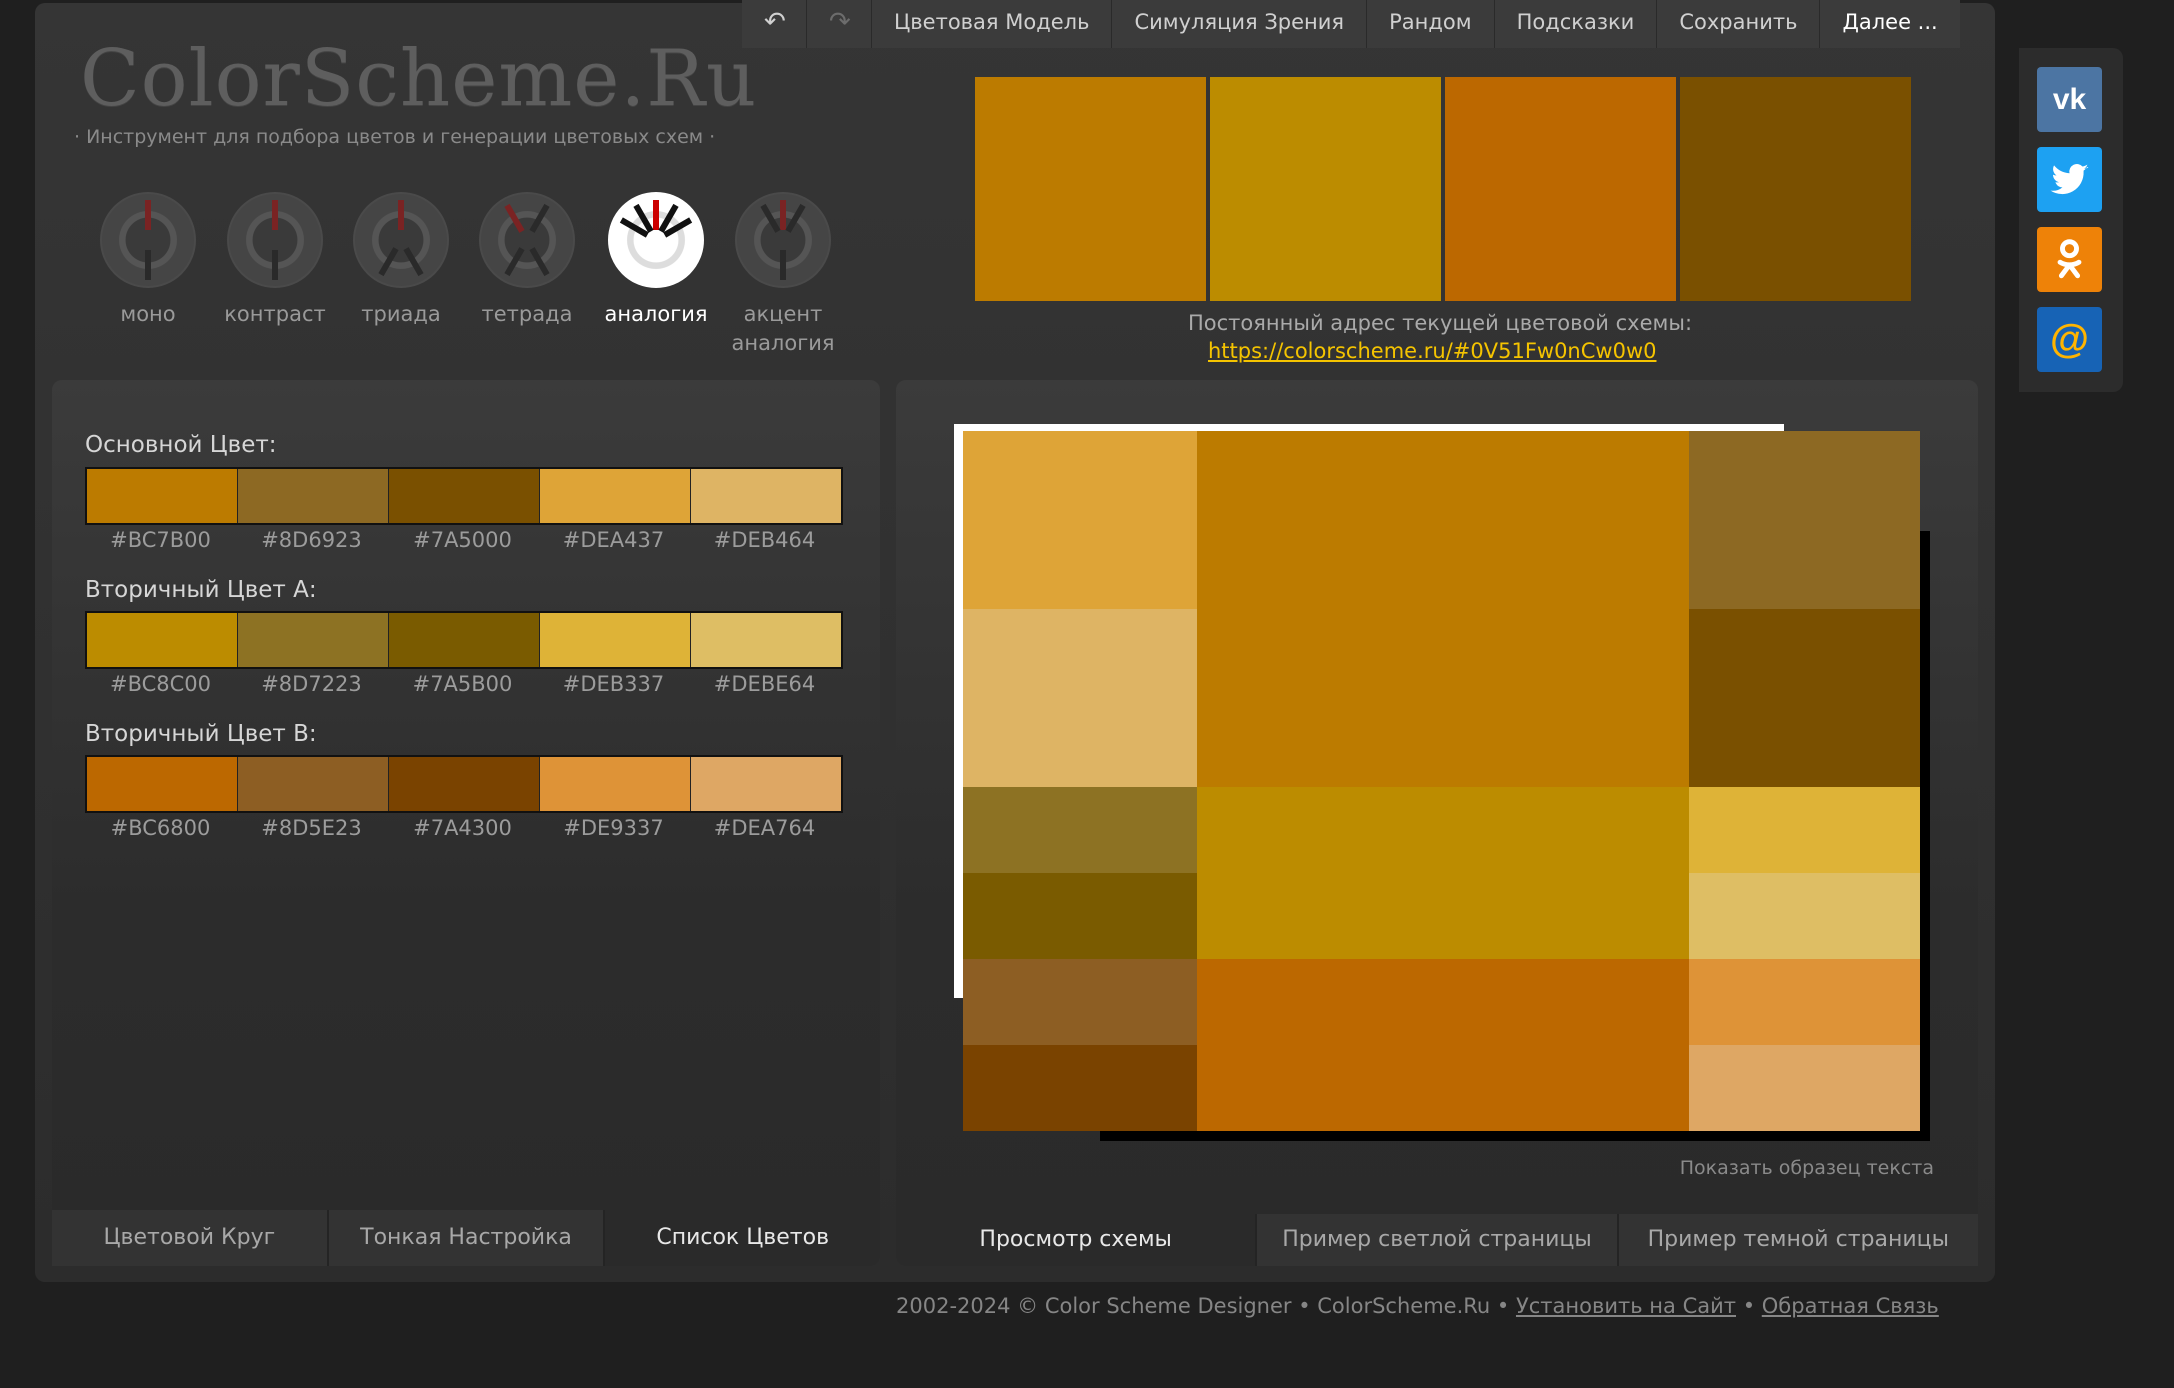 The height and width of the screenshot is (1388, 2174). What do you see at coordinates (2069, 99) in the screenshot?
I see `vk-icon: vk` at bounding box center [2069, 99].